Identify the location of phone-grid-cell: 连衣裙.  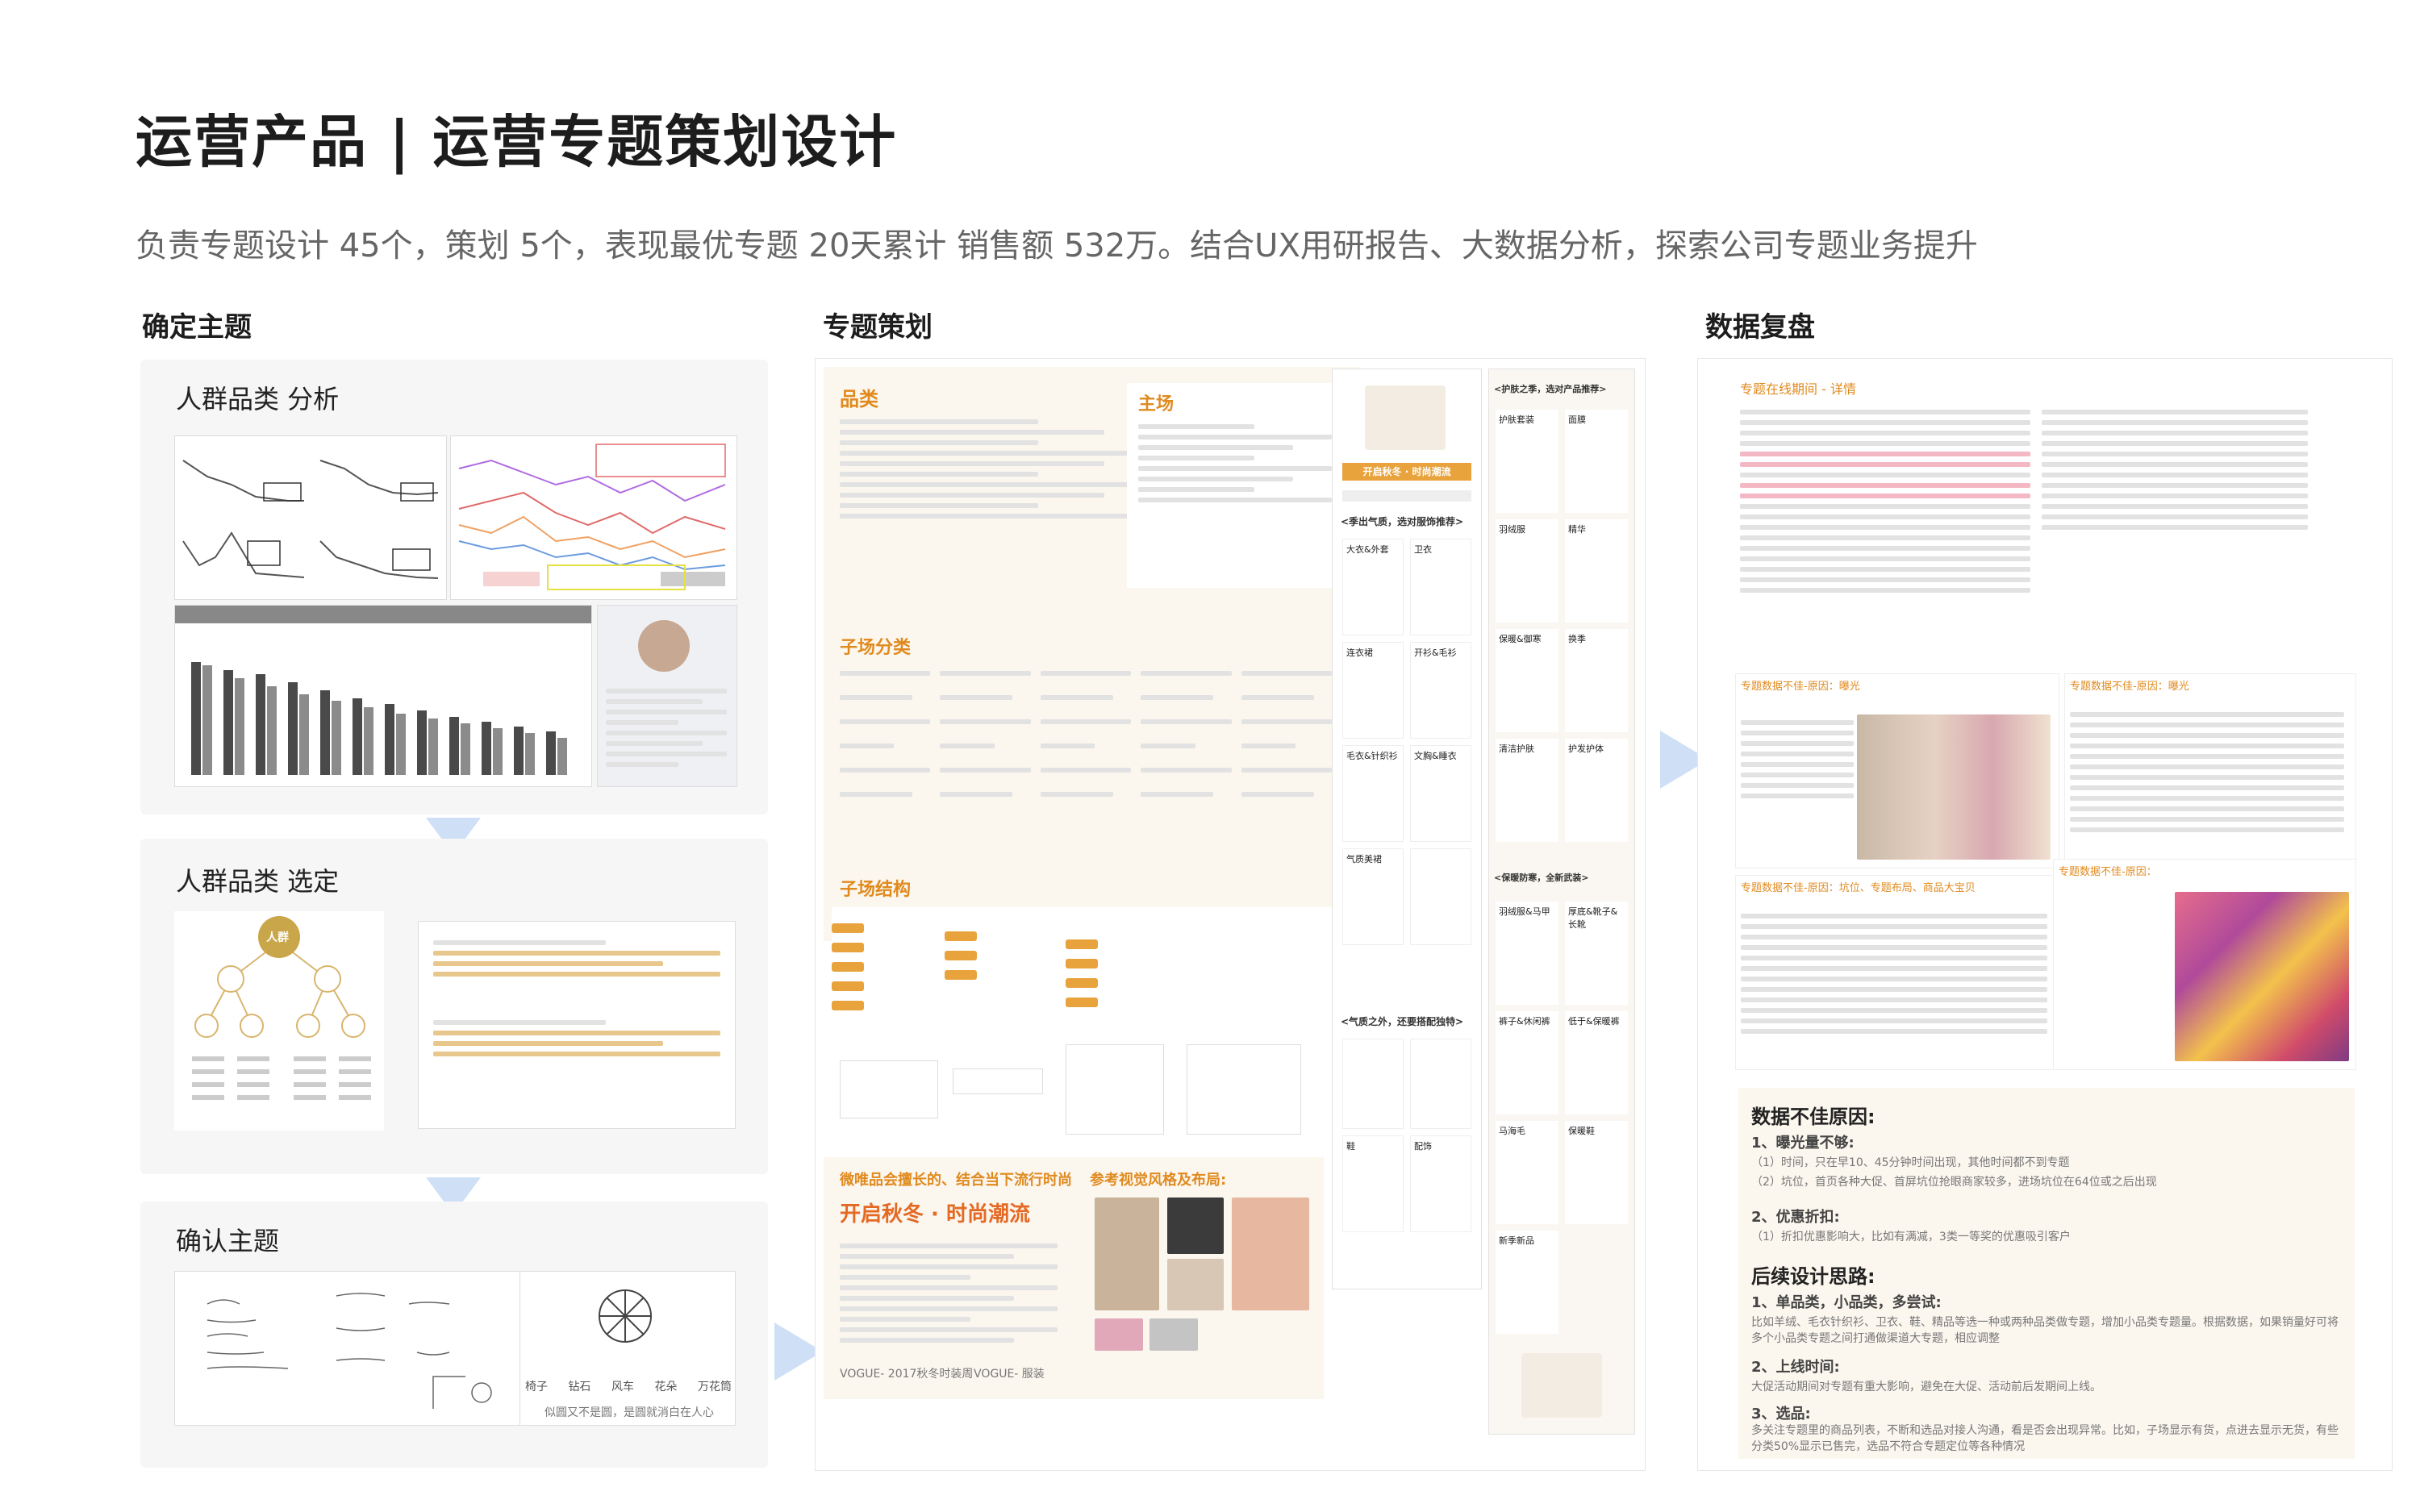
(1373, 690).